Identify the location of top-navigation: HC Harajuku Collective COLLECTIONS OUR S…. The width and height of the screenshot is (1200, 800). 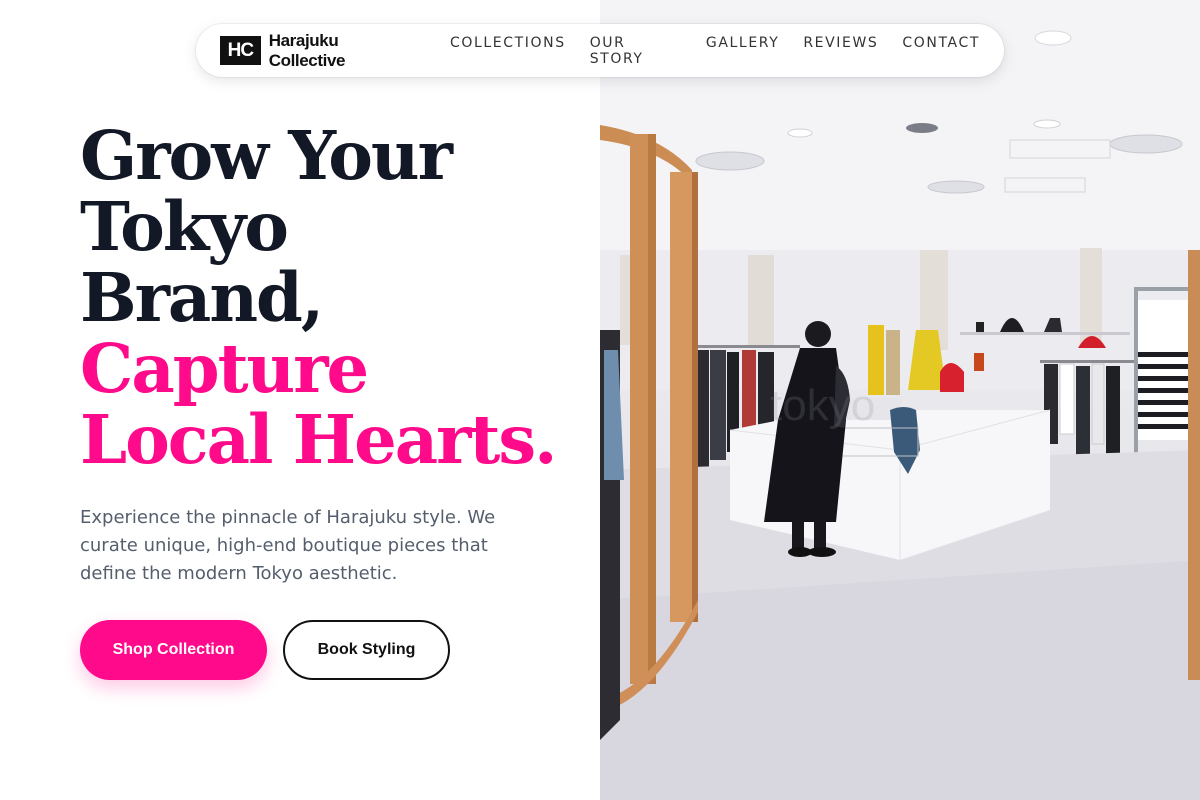
(600, 50).